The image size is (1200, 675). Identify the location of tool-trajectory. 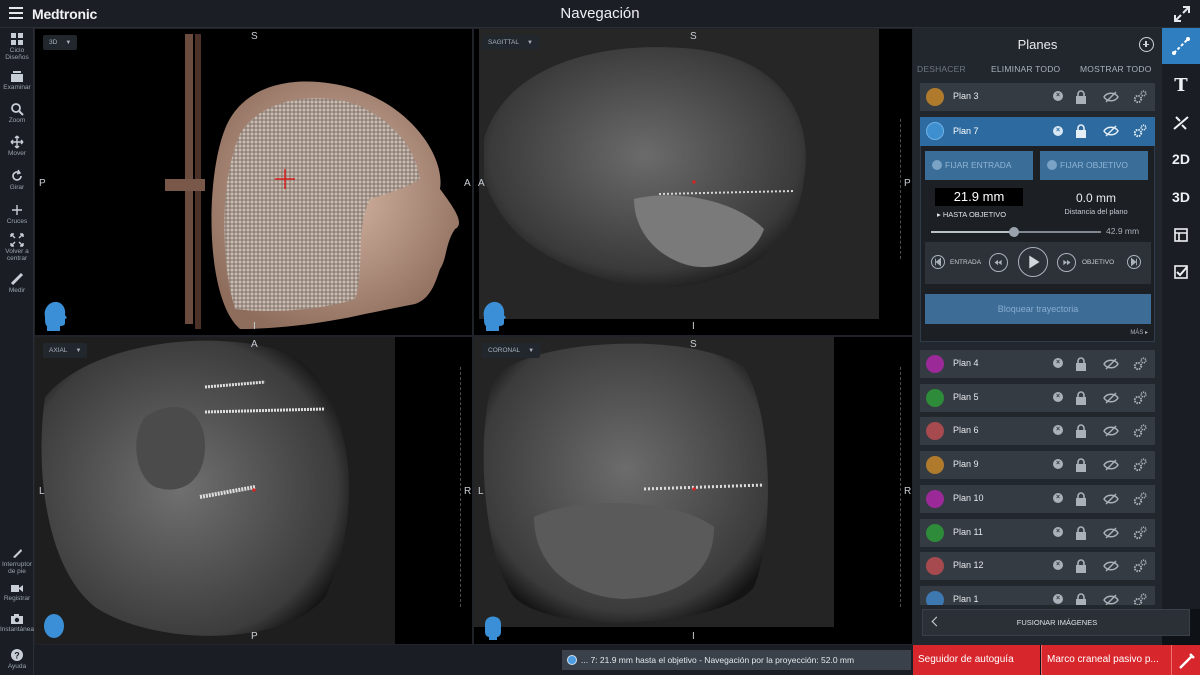
(1181, 46).